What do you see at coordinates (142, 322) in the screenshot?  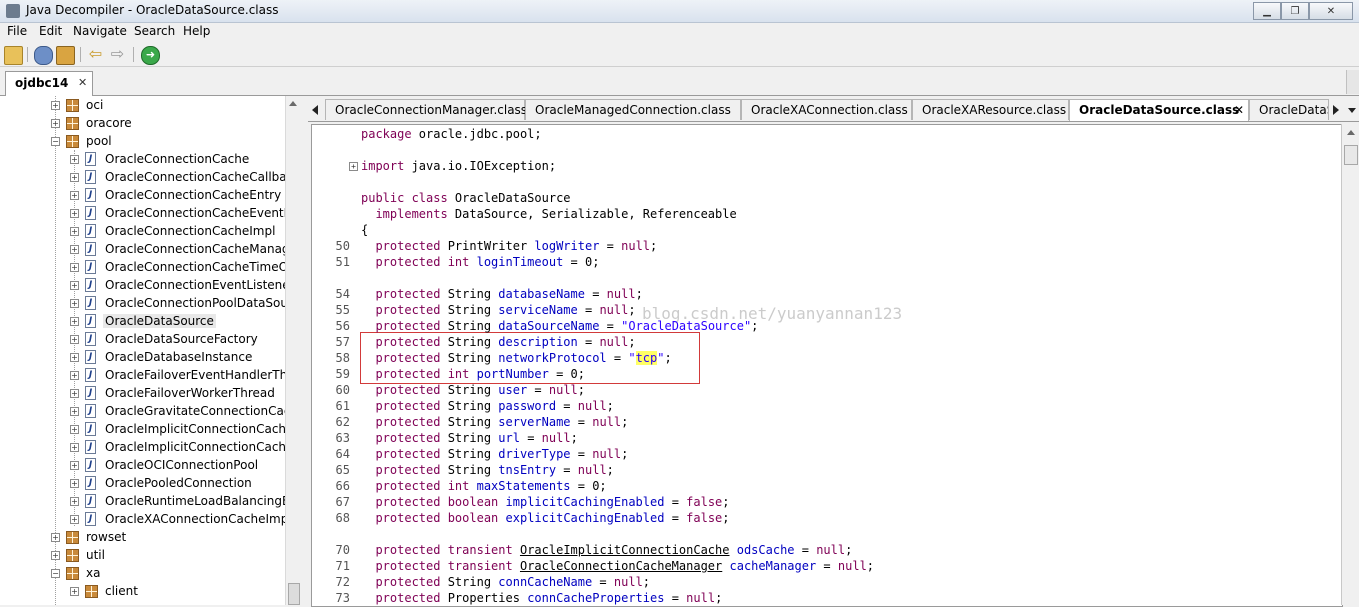 I see `tree-class: + J OracleDataSource` at bounding box center [142, 322].